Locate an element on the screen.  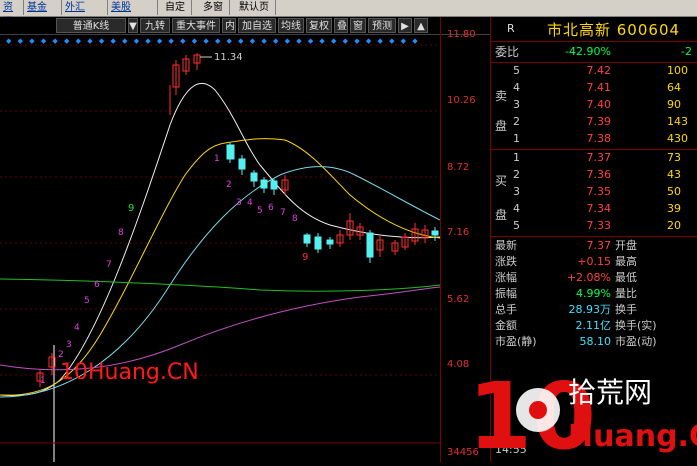
top-tab: 资讯 is located at coordinates (12, 14).